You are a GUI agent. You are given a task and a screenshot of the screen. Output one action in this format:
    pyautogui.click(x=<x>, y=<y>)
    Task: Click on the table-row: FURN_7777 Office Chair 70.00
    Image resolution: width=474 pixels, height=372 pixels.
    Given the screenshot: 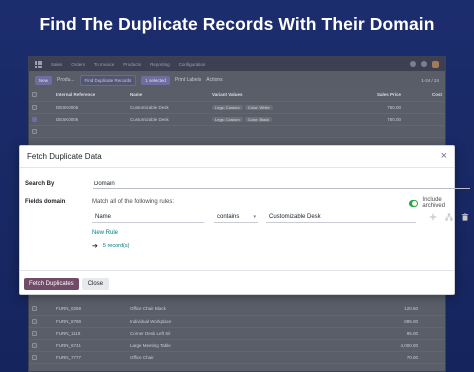 What is the action you would take?
    pyautogui.click(x=237, y=357)
    